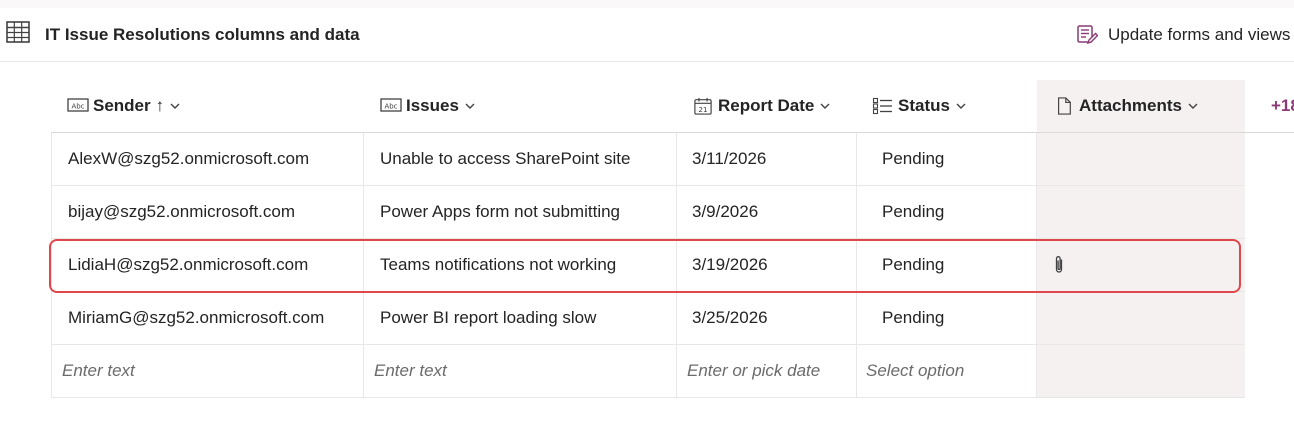  Describe the element at coordinates (767, 371) in the screenshot. I see `report-date-input: Enter or pick date` at that location.